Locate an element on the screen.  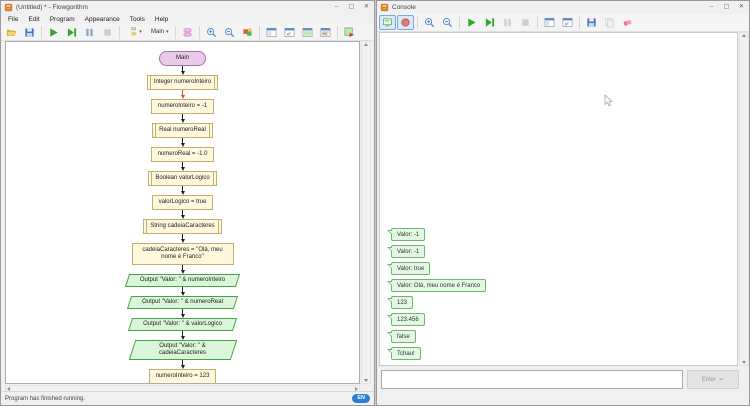
canvas-vertical-scrollbar is located at coordinates (366, 212).